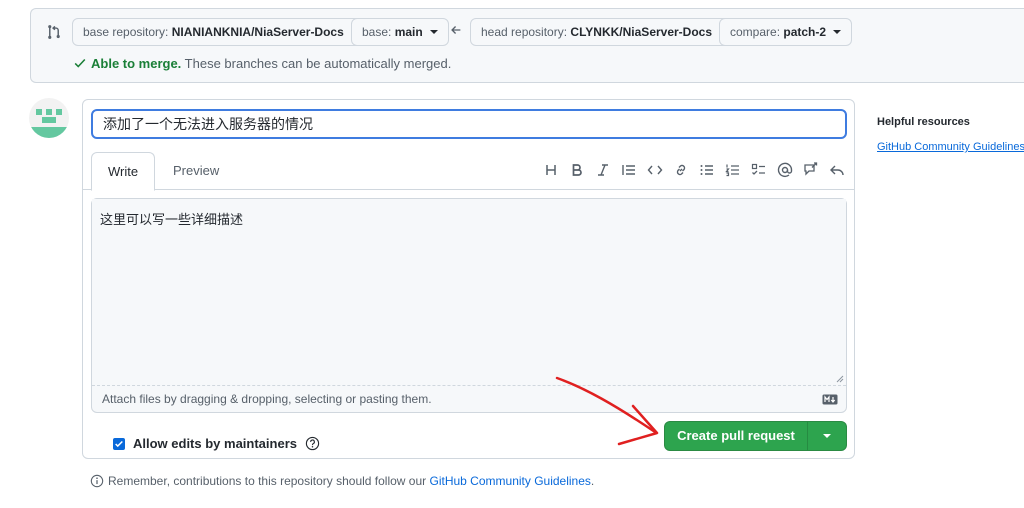 The height and width of the screenshot is (508, 1024). I want to click on base-branch-value: main, so click(408, 32).